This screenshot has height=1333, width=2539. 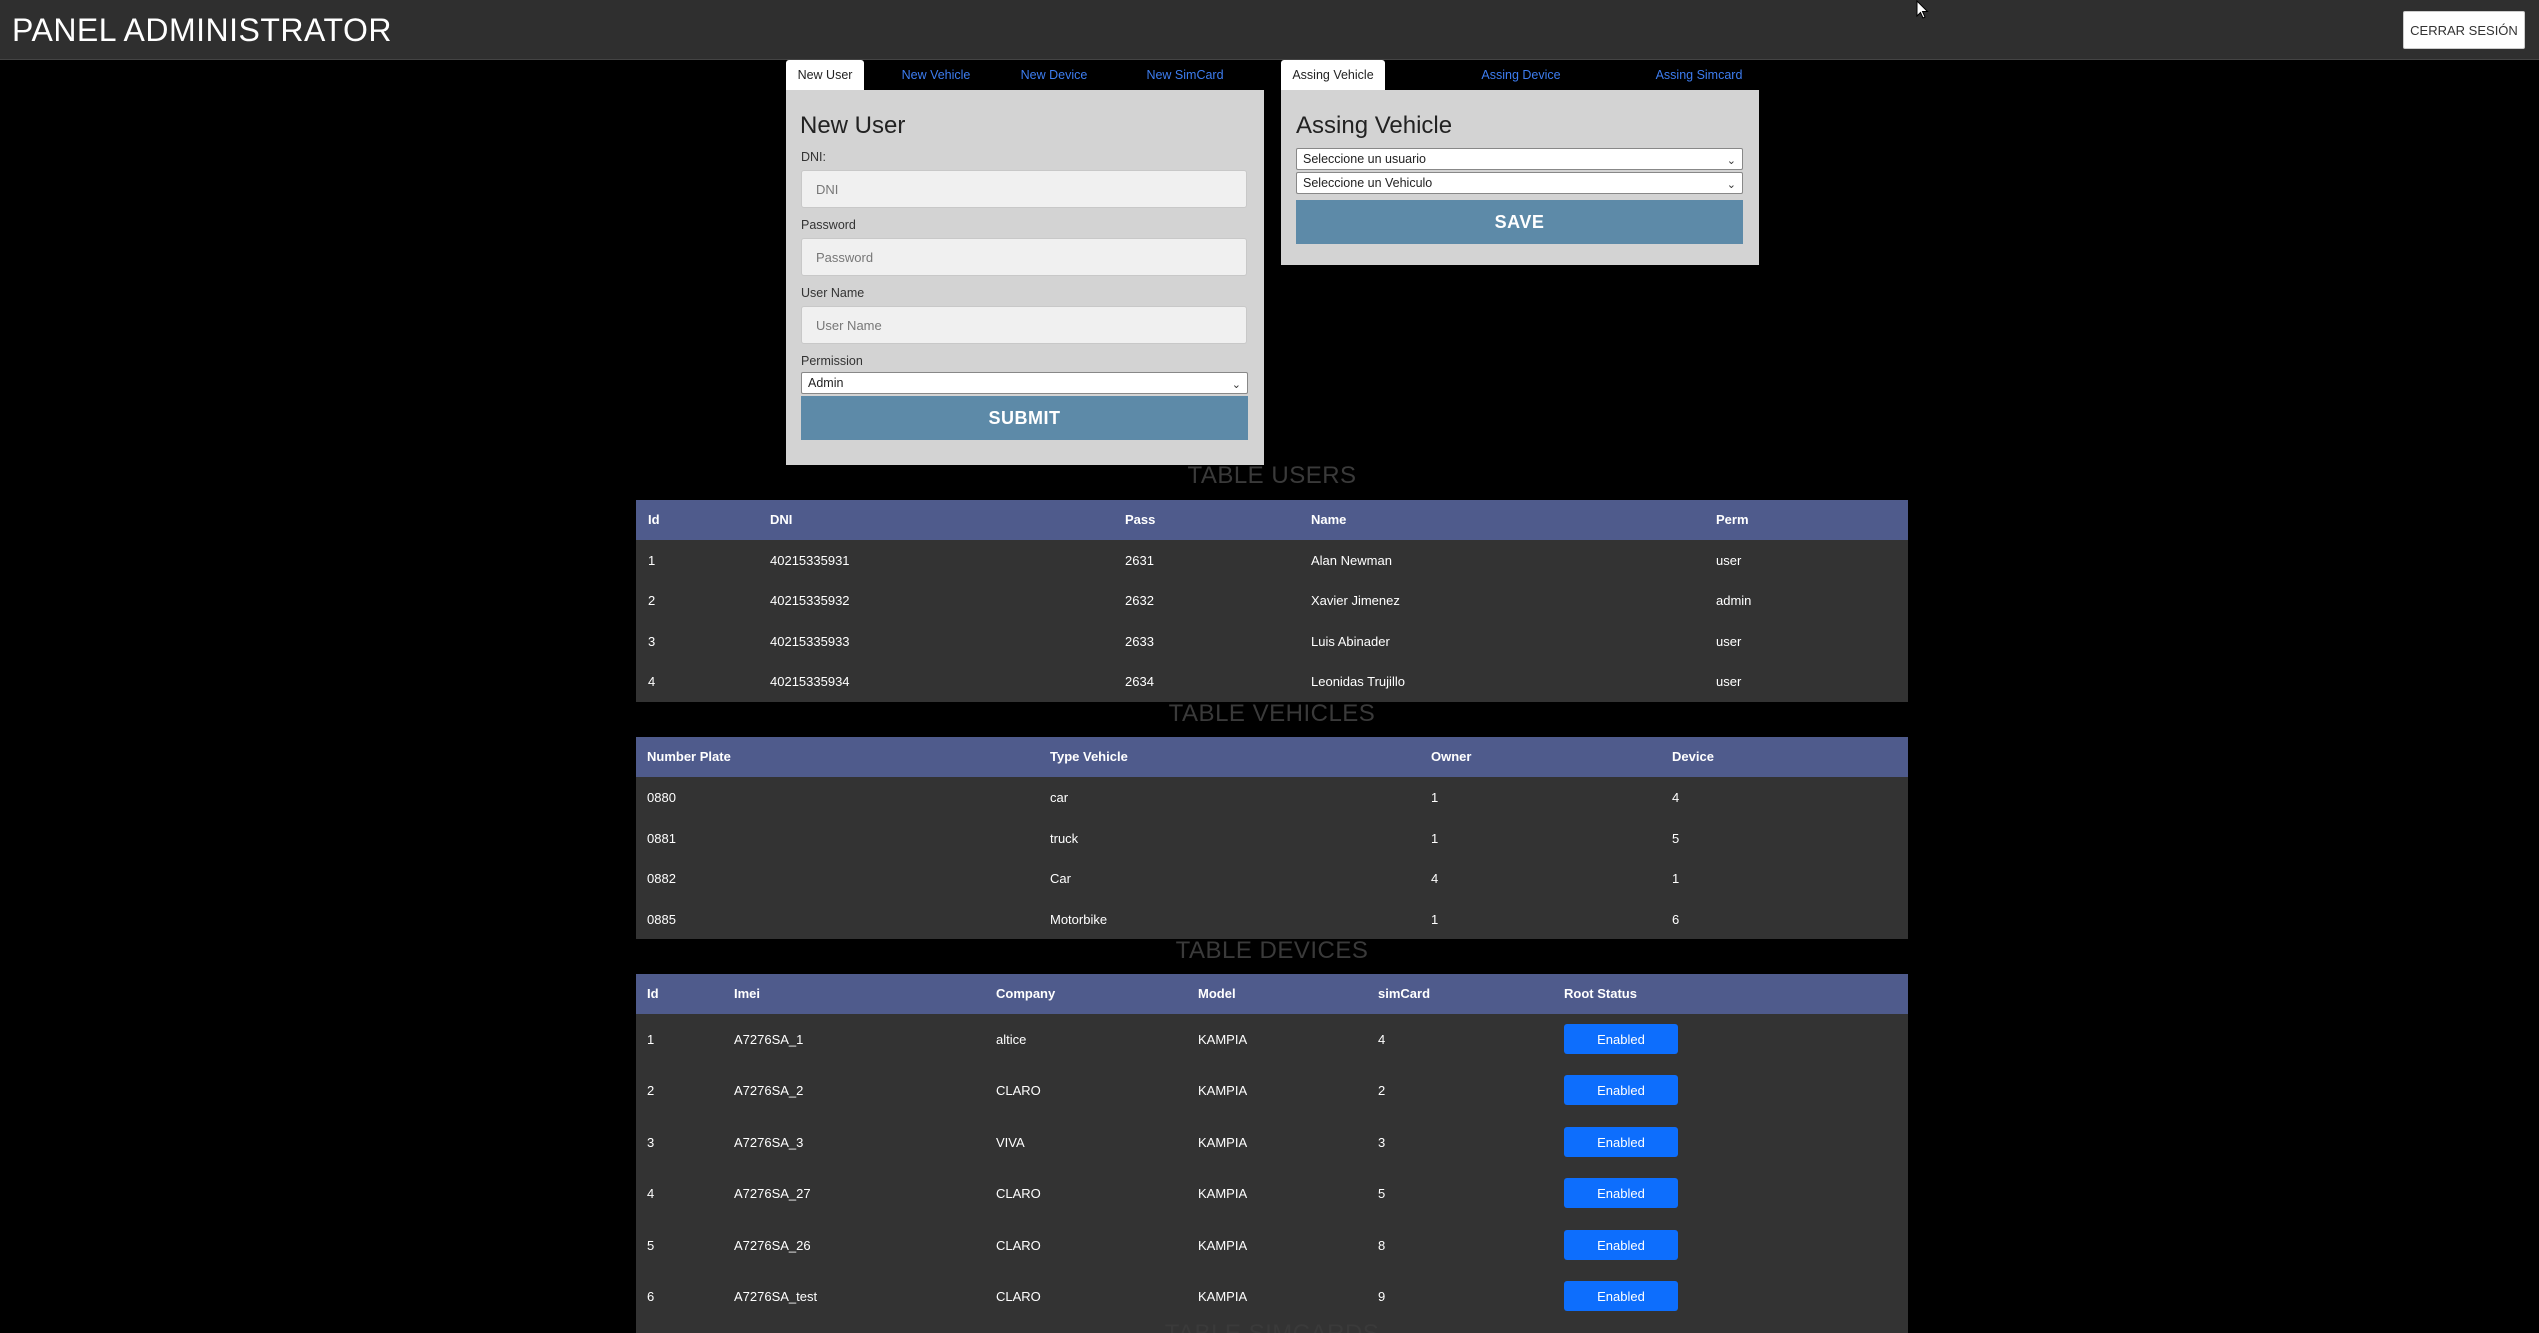 I want to click on cell-device: 5, so click(x=1676, y=838).